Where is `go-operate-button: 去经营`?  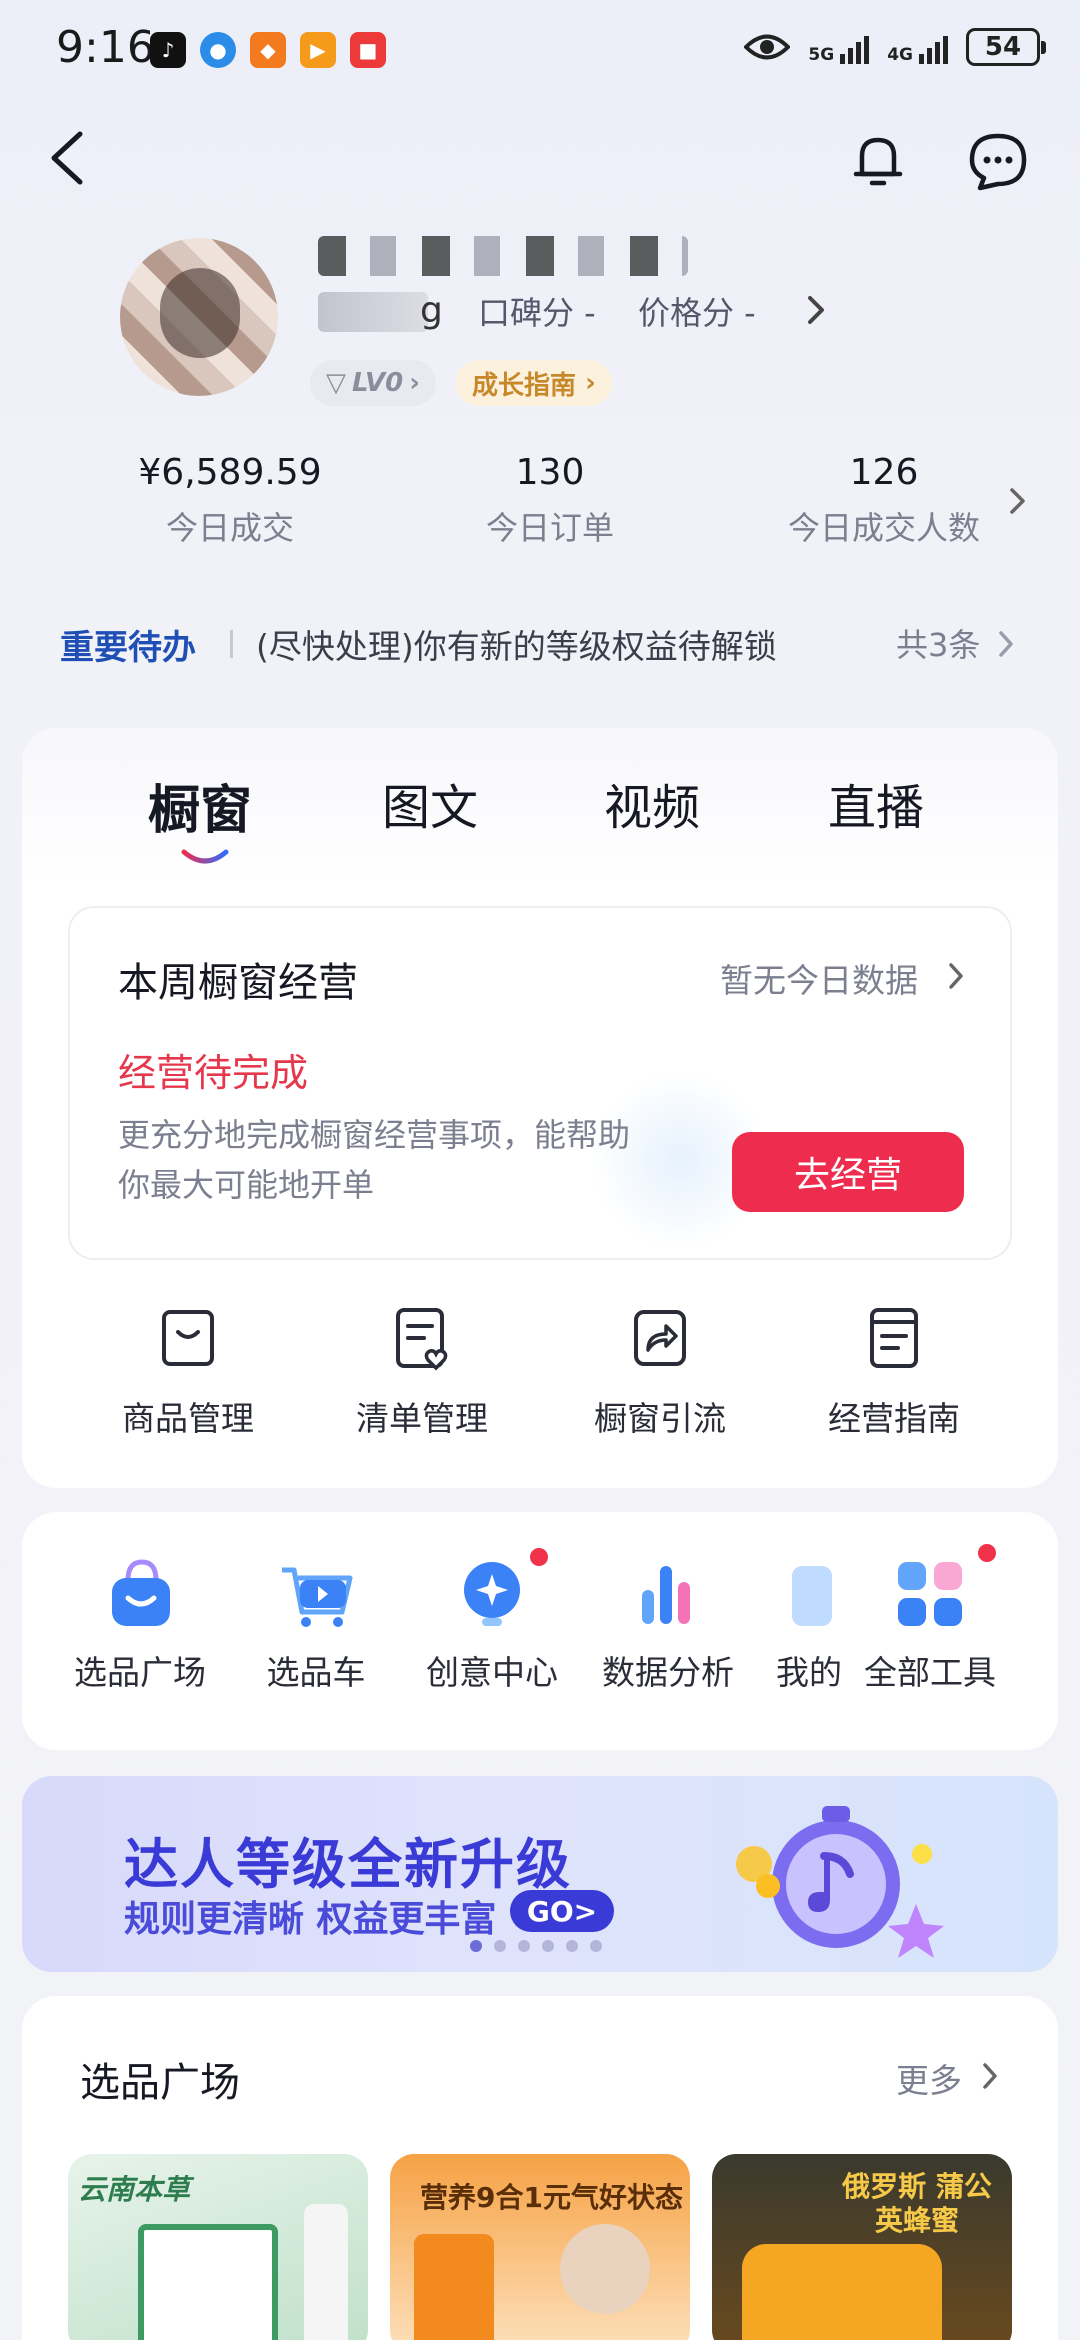 go-operate-button: 去经营 is located at coordinates (848, 1172).